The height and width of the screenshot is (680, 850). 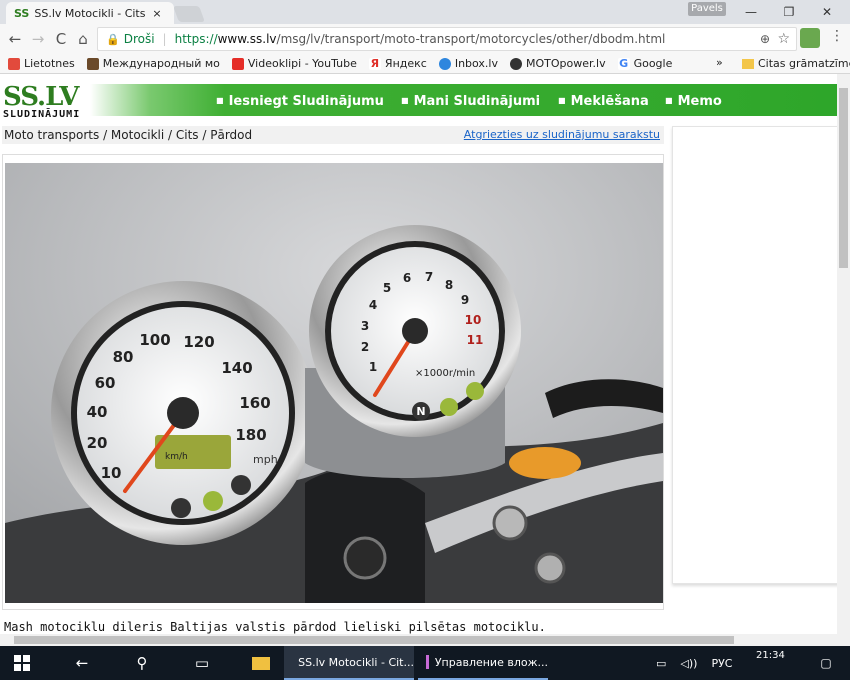 I want to click on zoom-icon: ⊕, so click(x=765, y=39).